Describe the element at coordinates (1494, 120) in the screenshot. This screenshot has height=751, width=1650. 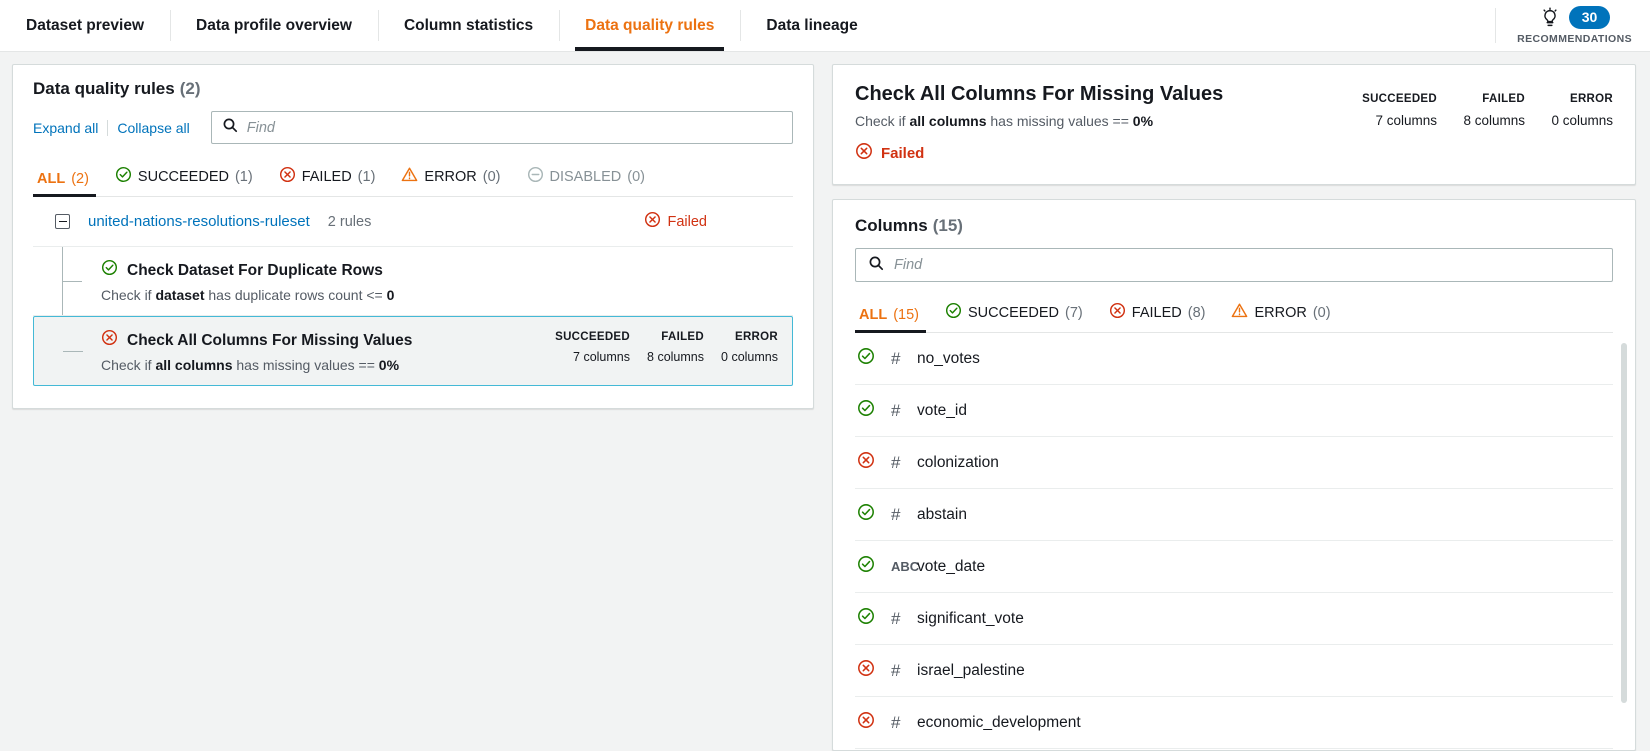
I see `detail-stat-value: 8 columns` at that location.